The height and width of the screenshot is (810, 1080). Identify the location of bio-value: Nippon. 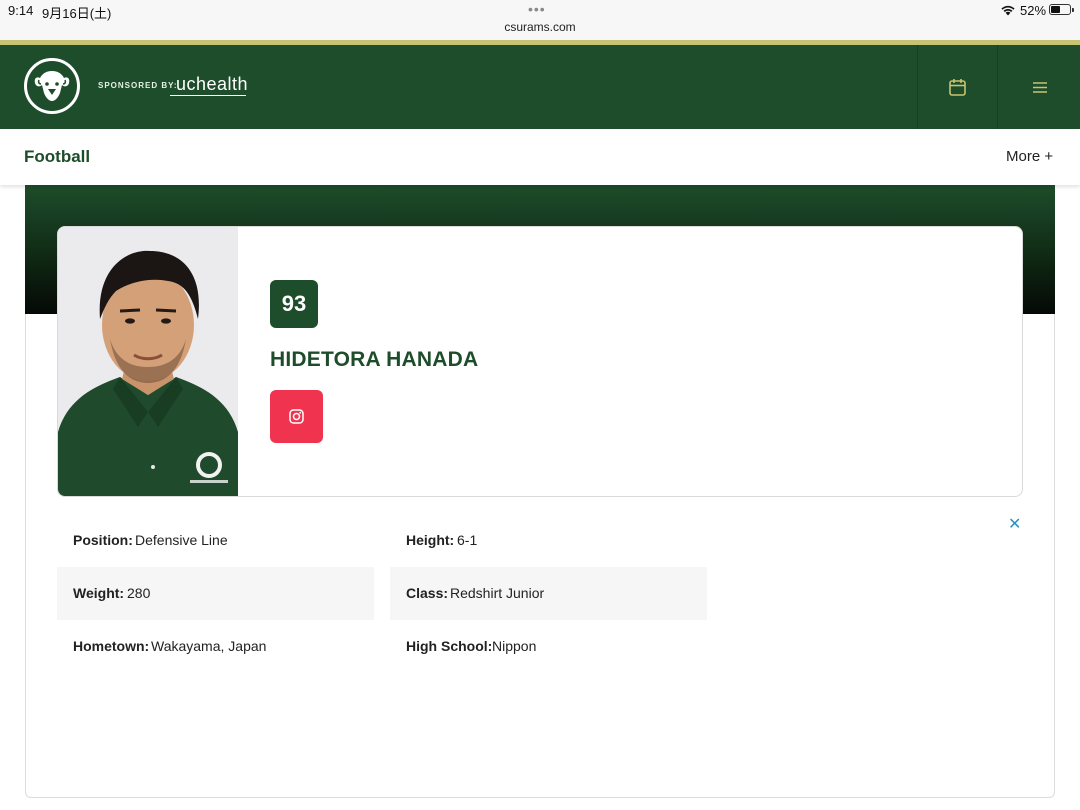
(514, 646).